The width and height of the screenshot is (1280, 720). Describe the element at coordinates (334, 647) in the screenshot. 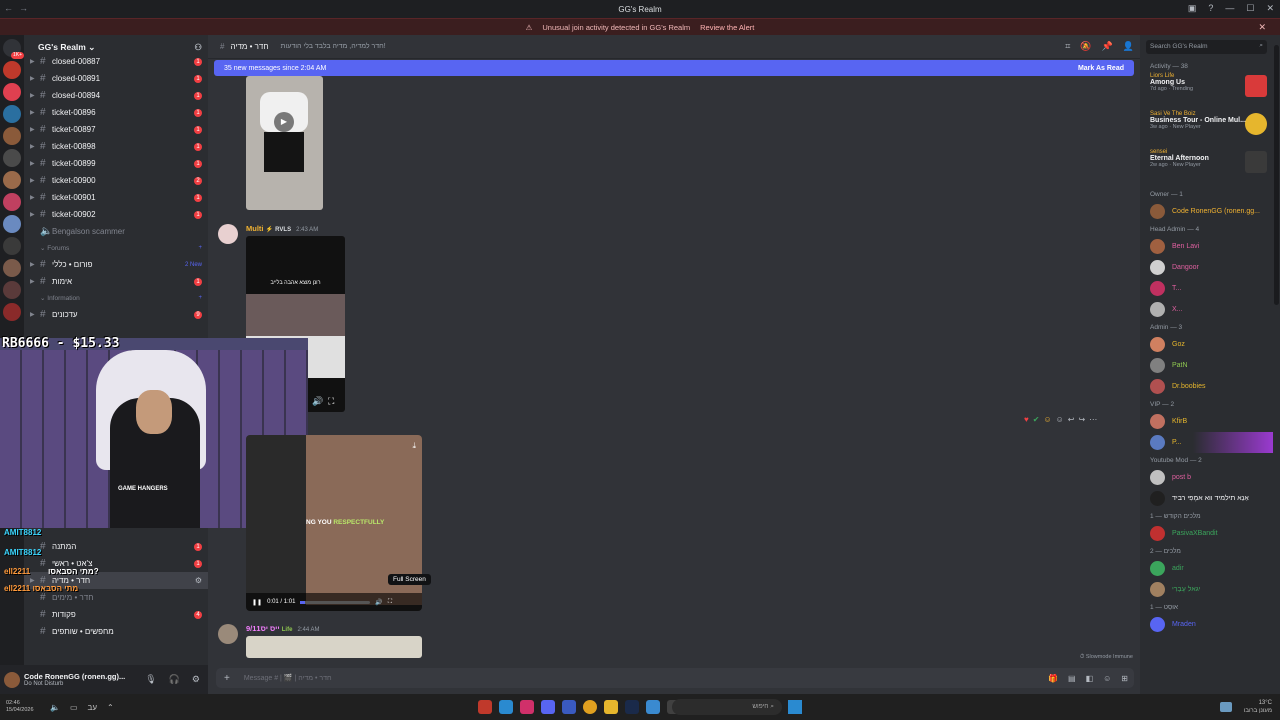

I see `image-attachment` at that location.